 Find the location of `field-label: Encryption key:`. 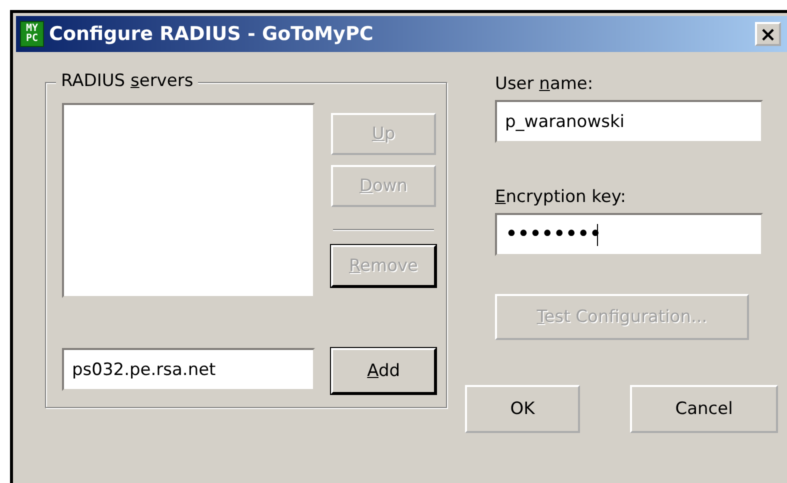

field-label: Encryption key: is located at coordinates (561, 197).